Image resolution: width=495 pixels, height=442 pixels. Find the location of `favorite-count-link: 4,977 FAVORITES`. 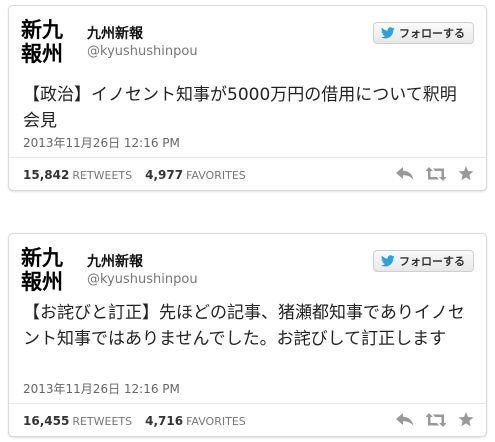

favorite-count-link: 4,977 FAVORITES is located at coordinates (195, 175).